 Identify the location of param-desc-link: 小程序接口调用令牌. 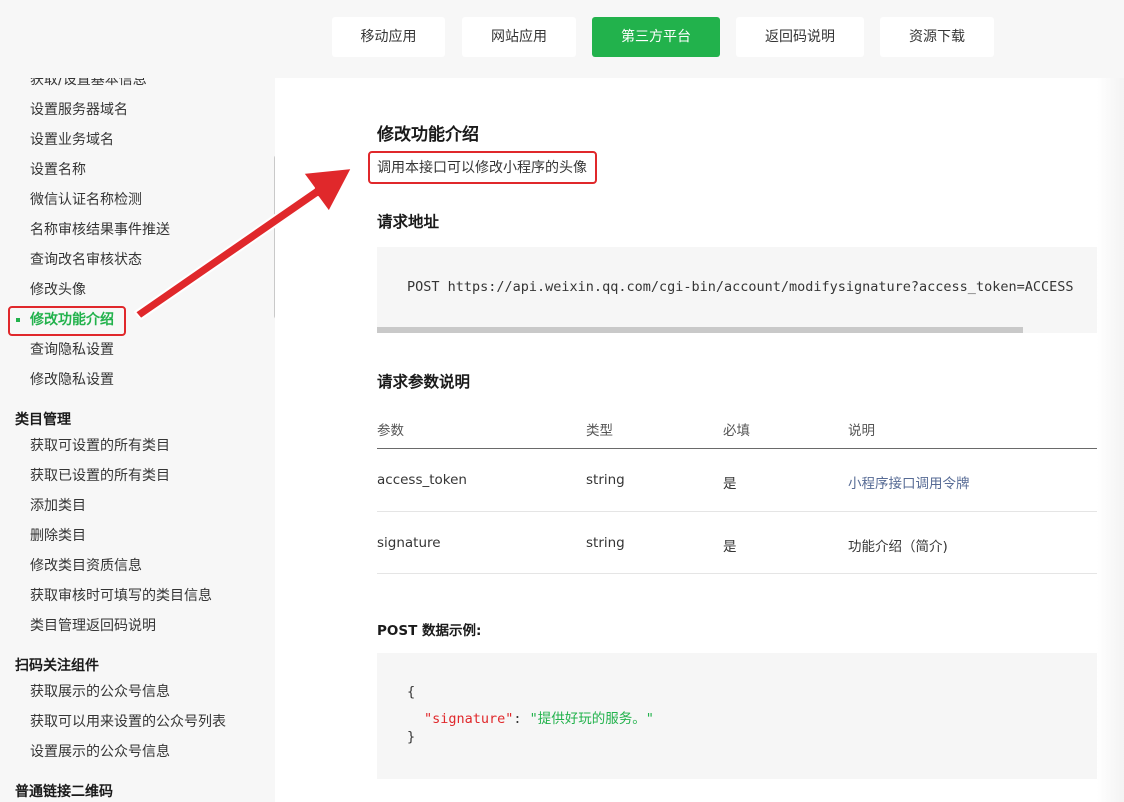
(909, 482).